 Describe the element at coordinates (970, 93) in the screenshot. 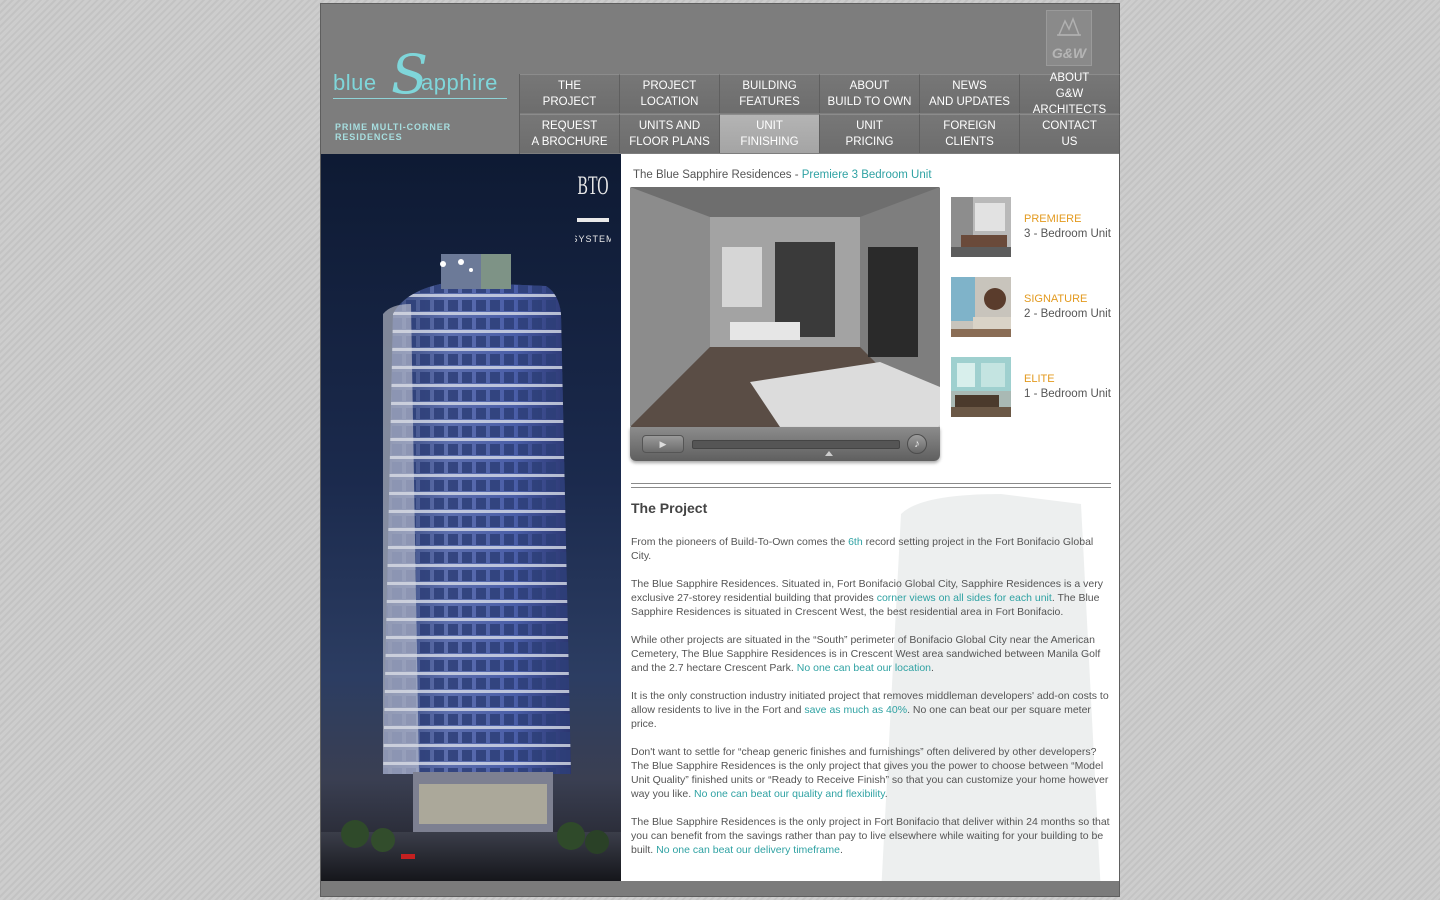

I see `nav-news-and-updates: NEWS AND UPDATES` at that location.